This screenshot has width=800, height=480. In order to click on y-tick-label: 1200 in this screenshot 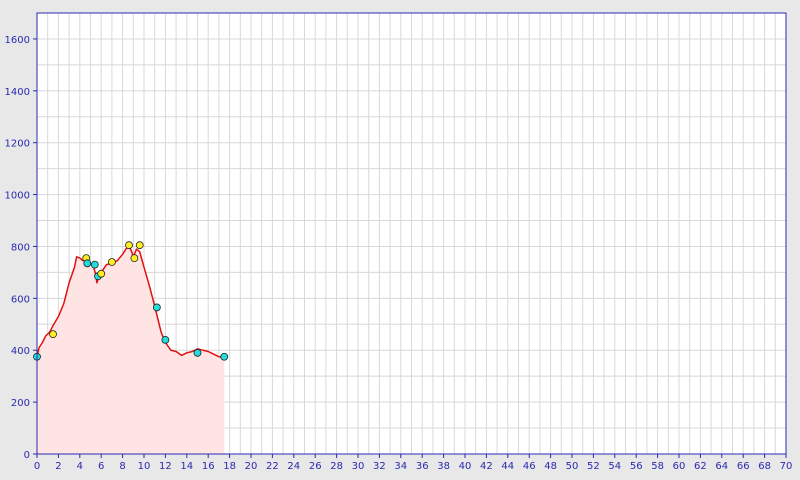, I will do `click(17, 144)`.